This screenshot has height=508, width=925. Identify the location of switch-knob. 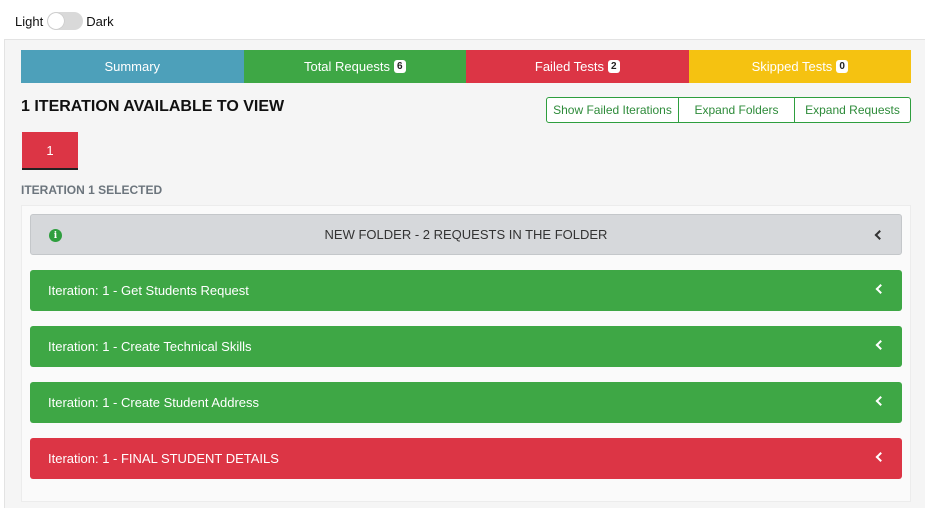
(56, 21).